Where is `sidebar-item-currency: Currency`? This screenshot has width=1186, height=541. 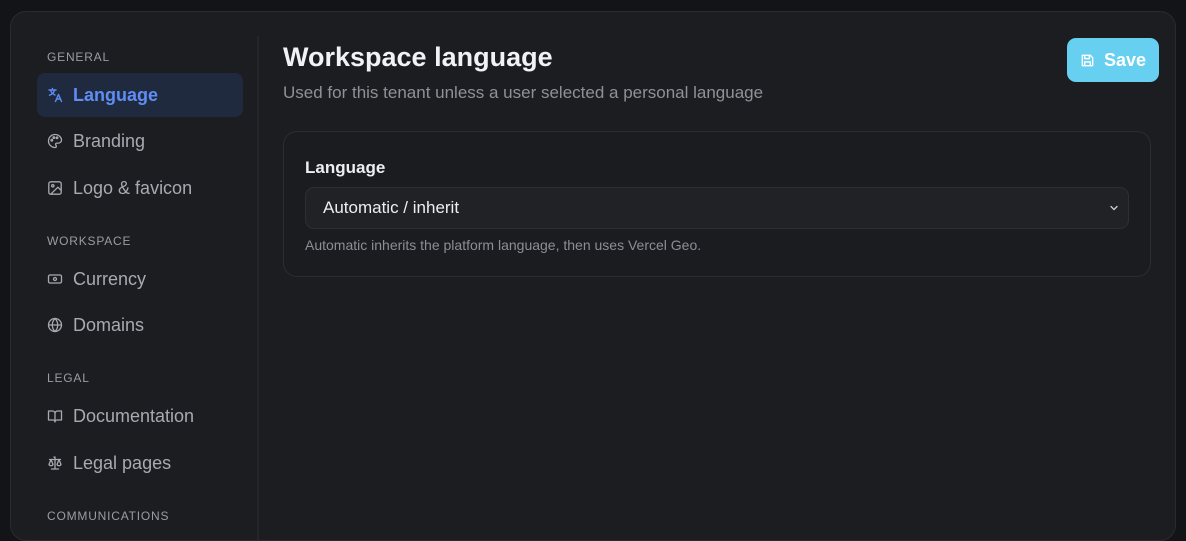
sidebar-item-currency: Currency is located at coordinates (140, 279).